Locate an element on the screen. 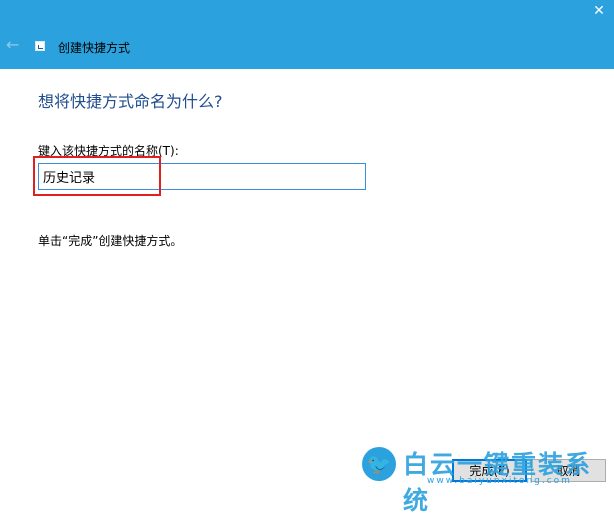  shortcut-icon is located at coordinates (40, 46).